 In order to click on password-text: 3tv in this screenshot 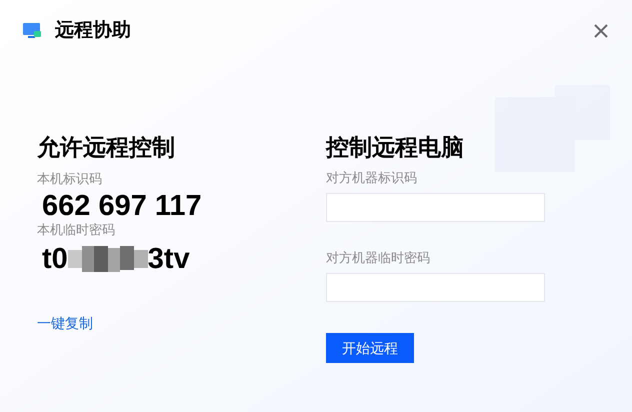, I will do `click(169, 259)`.